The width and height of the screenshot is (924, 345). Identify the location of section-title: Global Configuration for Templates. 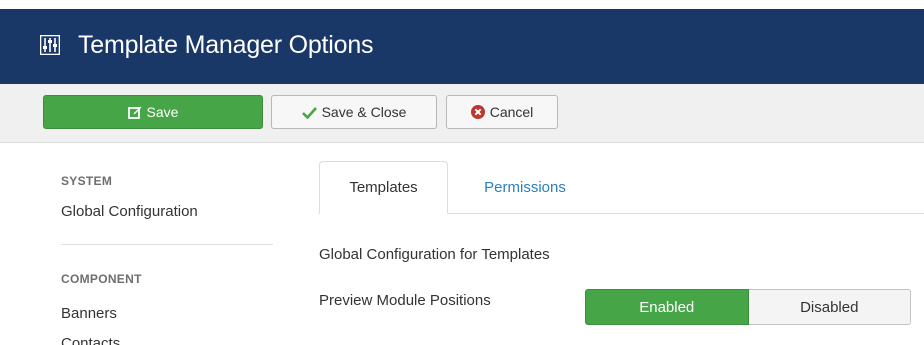
(434, 254).